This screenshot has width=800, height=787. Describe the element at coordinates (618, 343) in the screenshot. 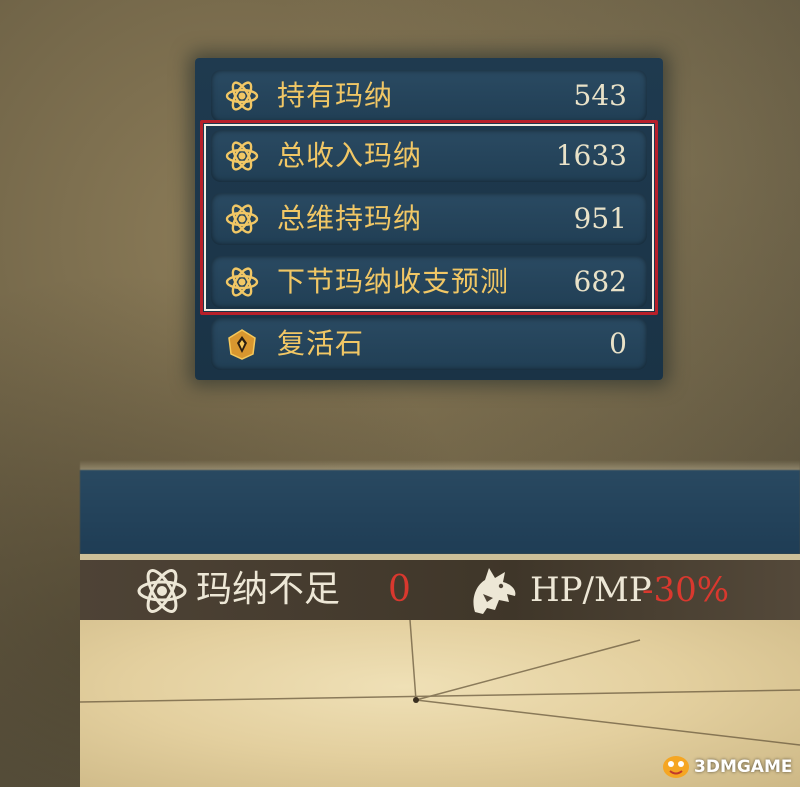

I see `stat-value: 0` at that location.